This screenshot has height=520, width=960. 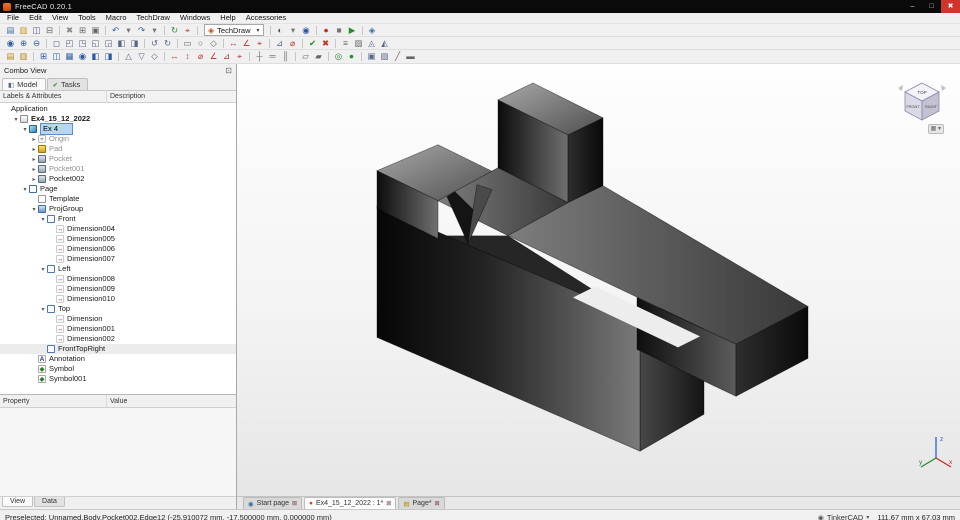 I want to click on view-left-icon: ◧, so click(x=121, y=43).